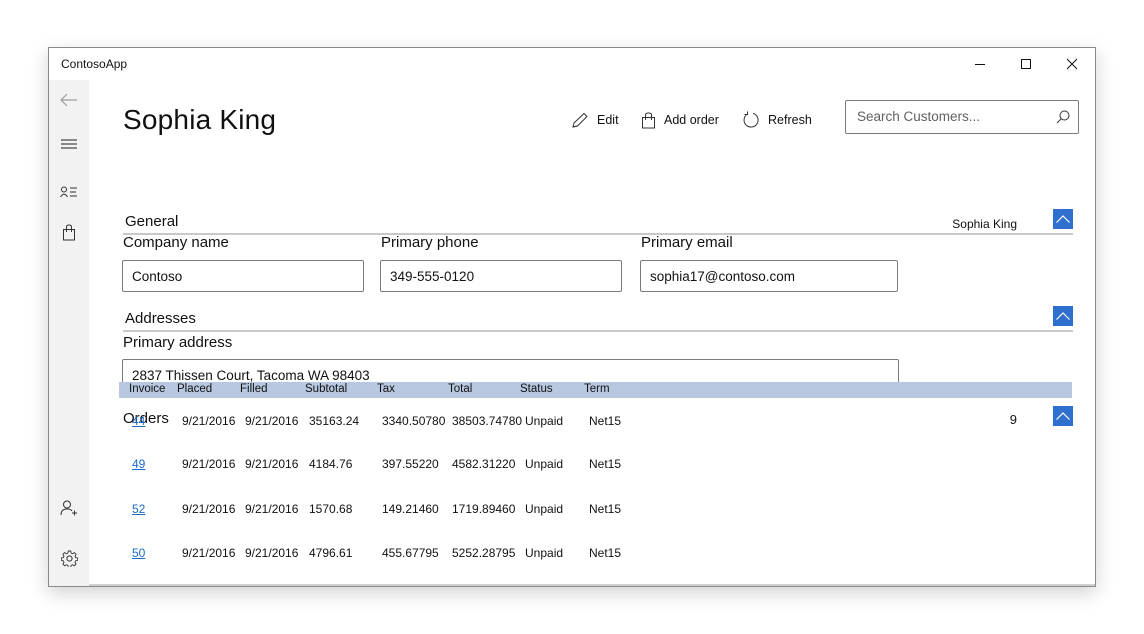  I want to click on maximize-icon, so click(1026, 64).